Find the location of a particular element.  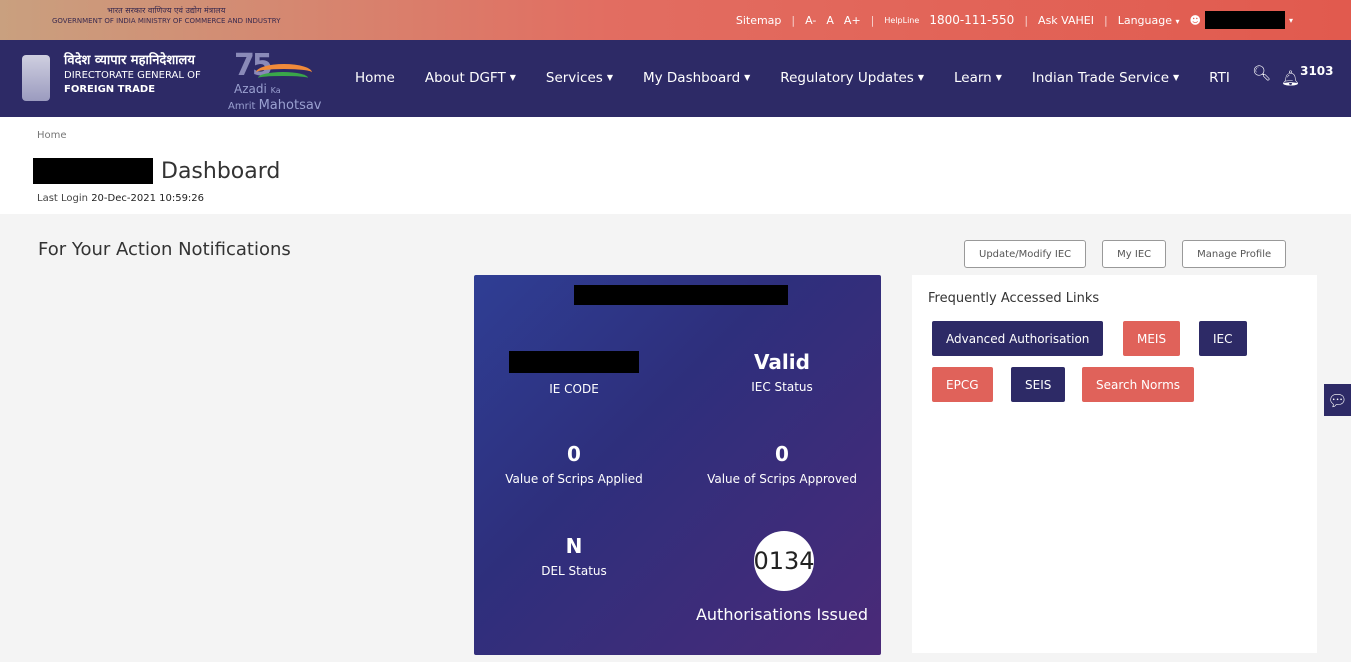

chat-icon: 💬︎ is located at coordinates (1337, 400).